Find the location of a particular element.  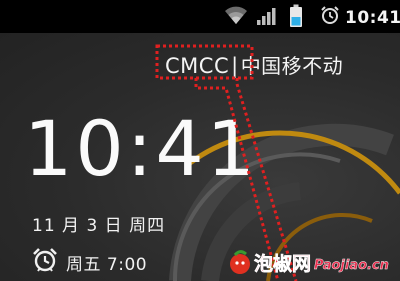

status-time: 10:41 is located at coordinates (372, 18).